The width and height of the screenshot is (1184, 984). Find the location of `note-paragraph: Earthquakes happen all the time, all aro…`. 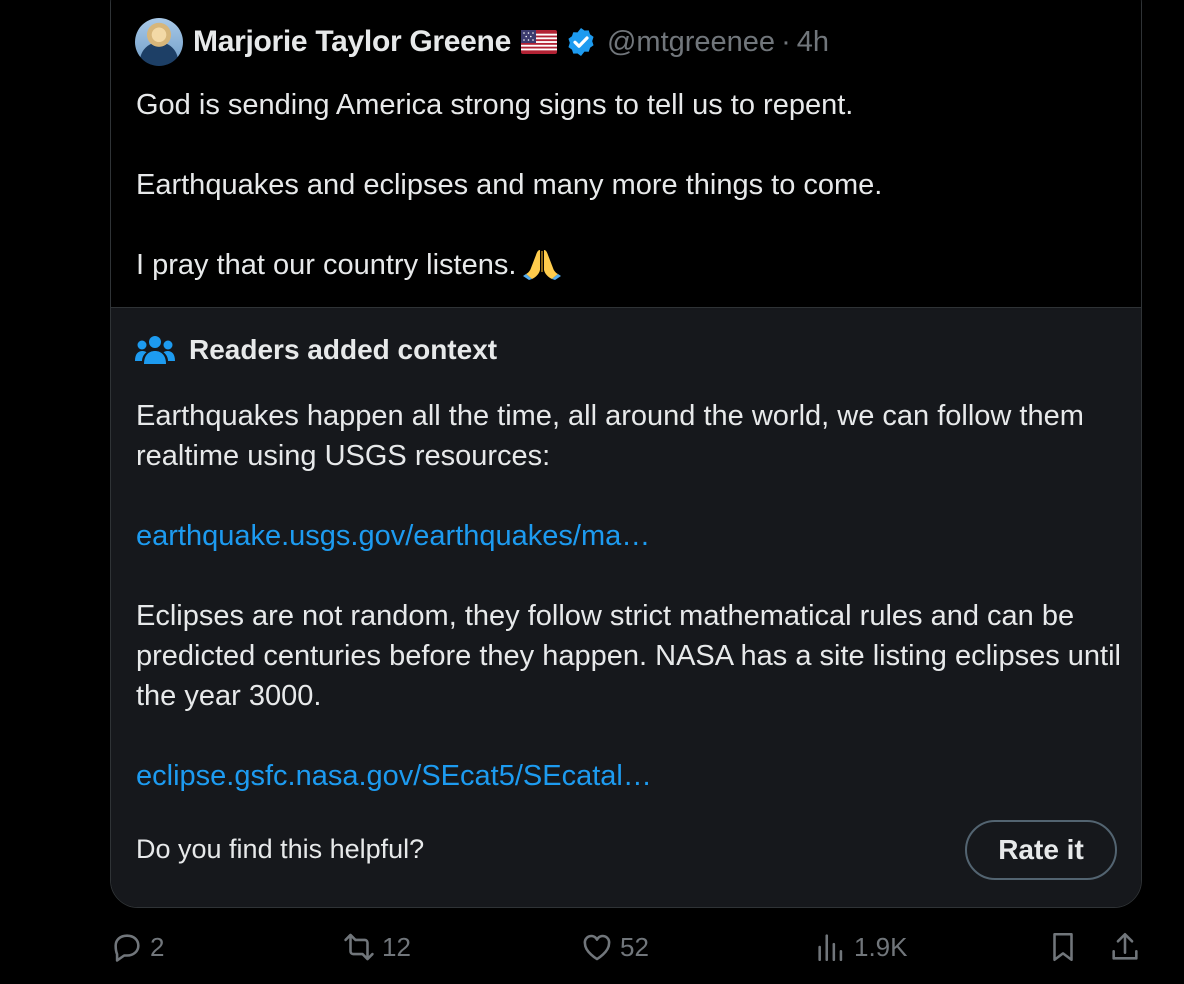

note-paragraph: Earthquakes happen all the time, all aro… is located at coordinates (610, 436).